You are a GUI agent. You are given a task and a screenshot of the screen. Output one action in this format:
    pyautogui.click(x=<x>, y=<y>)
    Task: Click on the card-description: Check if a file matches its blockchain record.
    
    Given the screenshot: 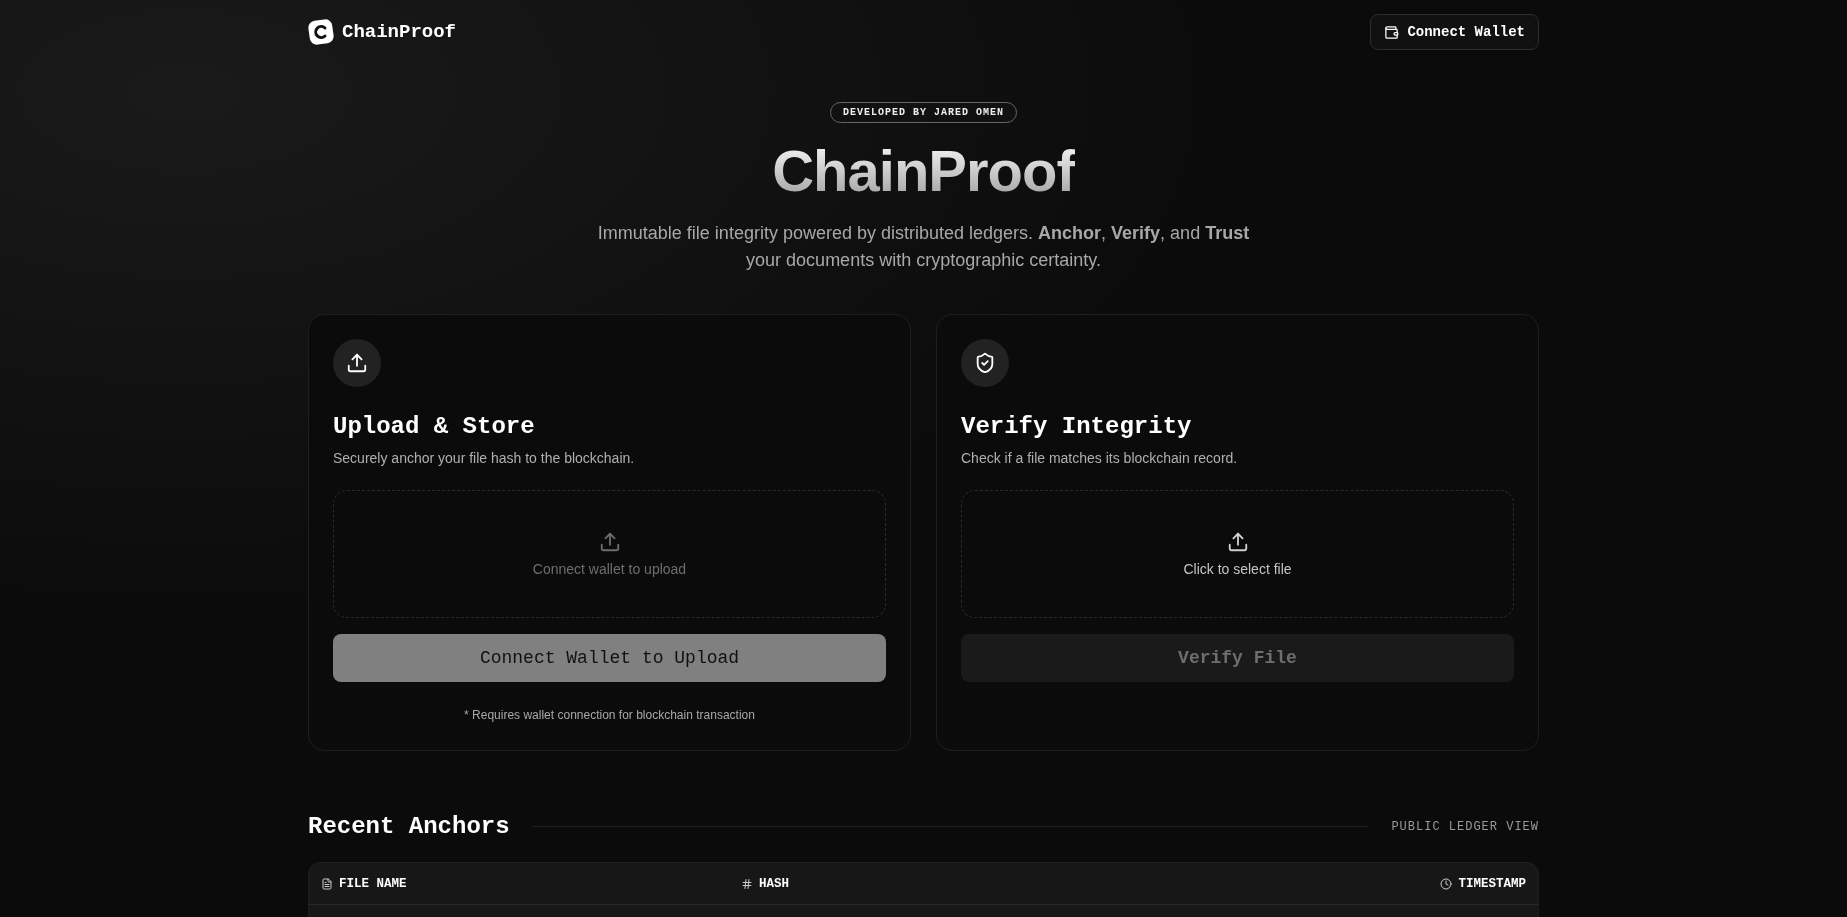 What is the action you would take?
    pyautogui.click(x=1100, y=458)
    